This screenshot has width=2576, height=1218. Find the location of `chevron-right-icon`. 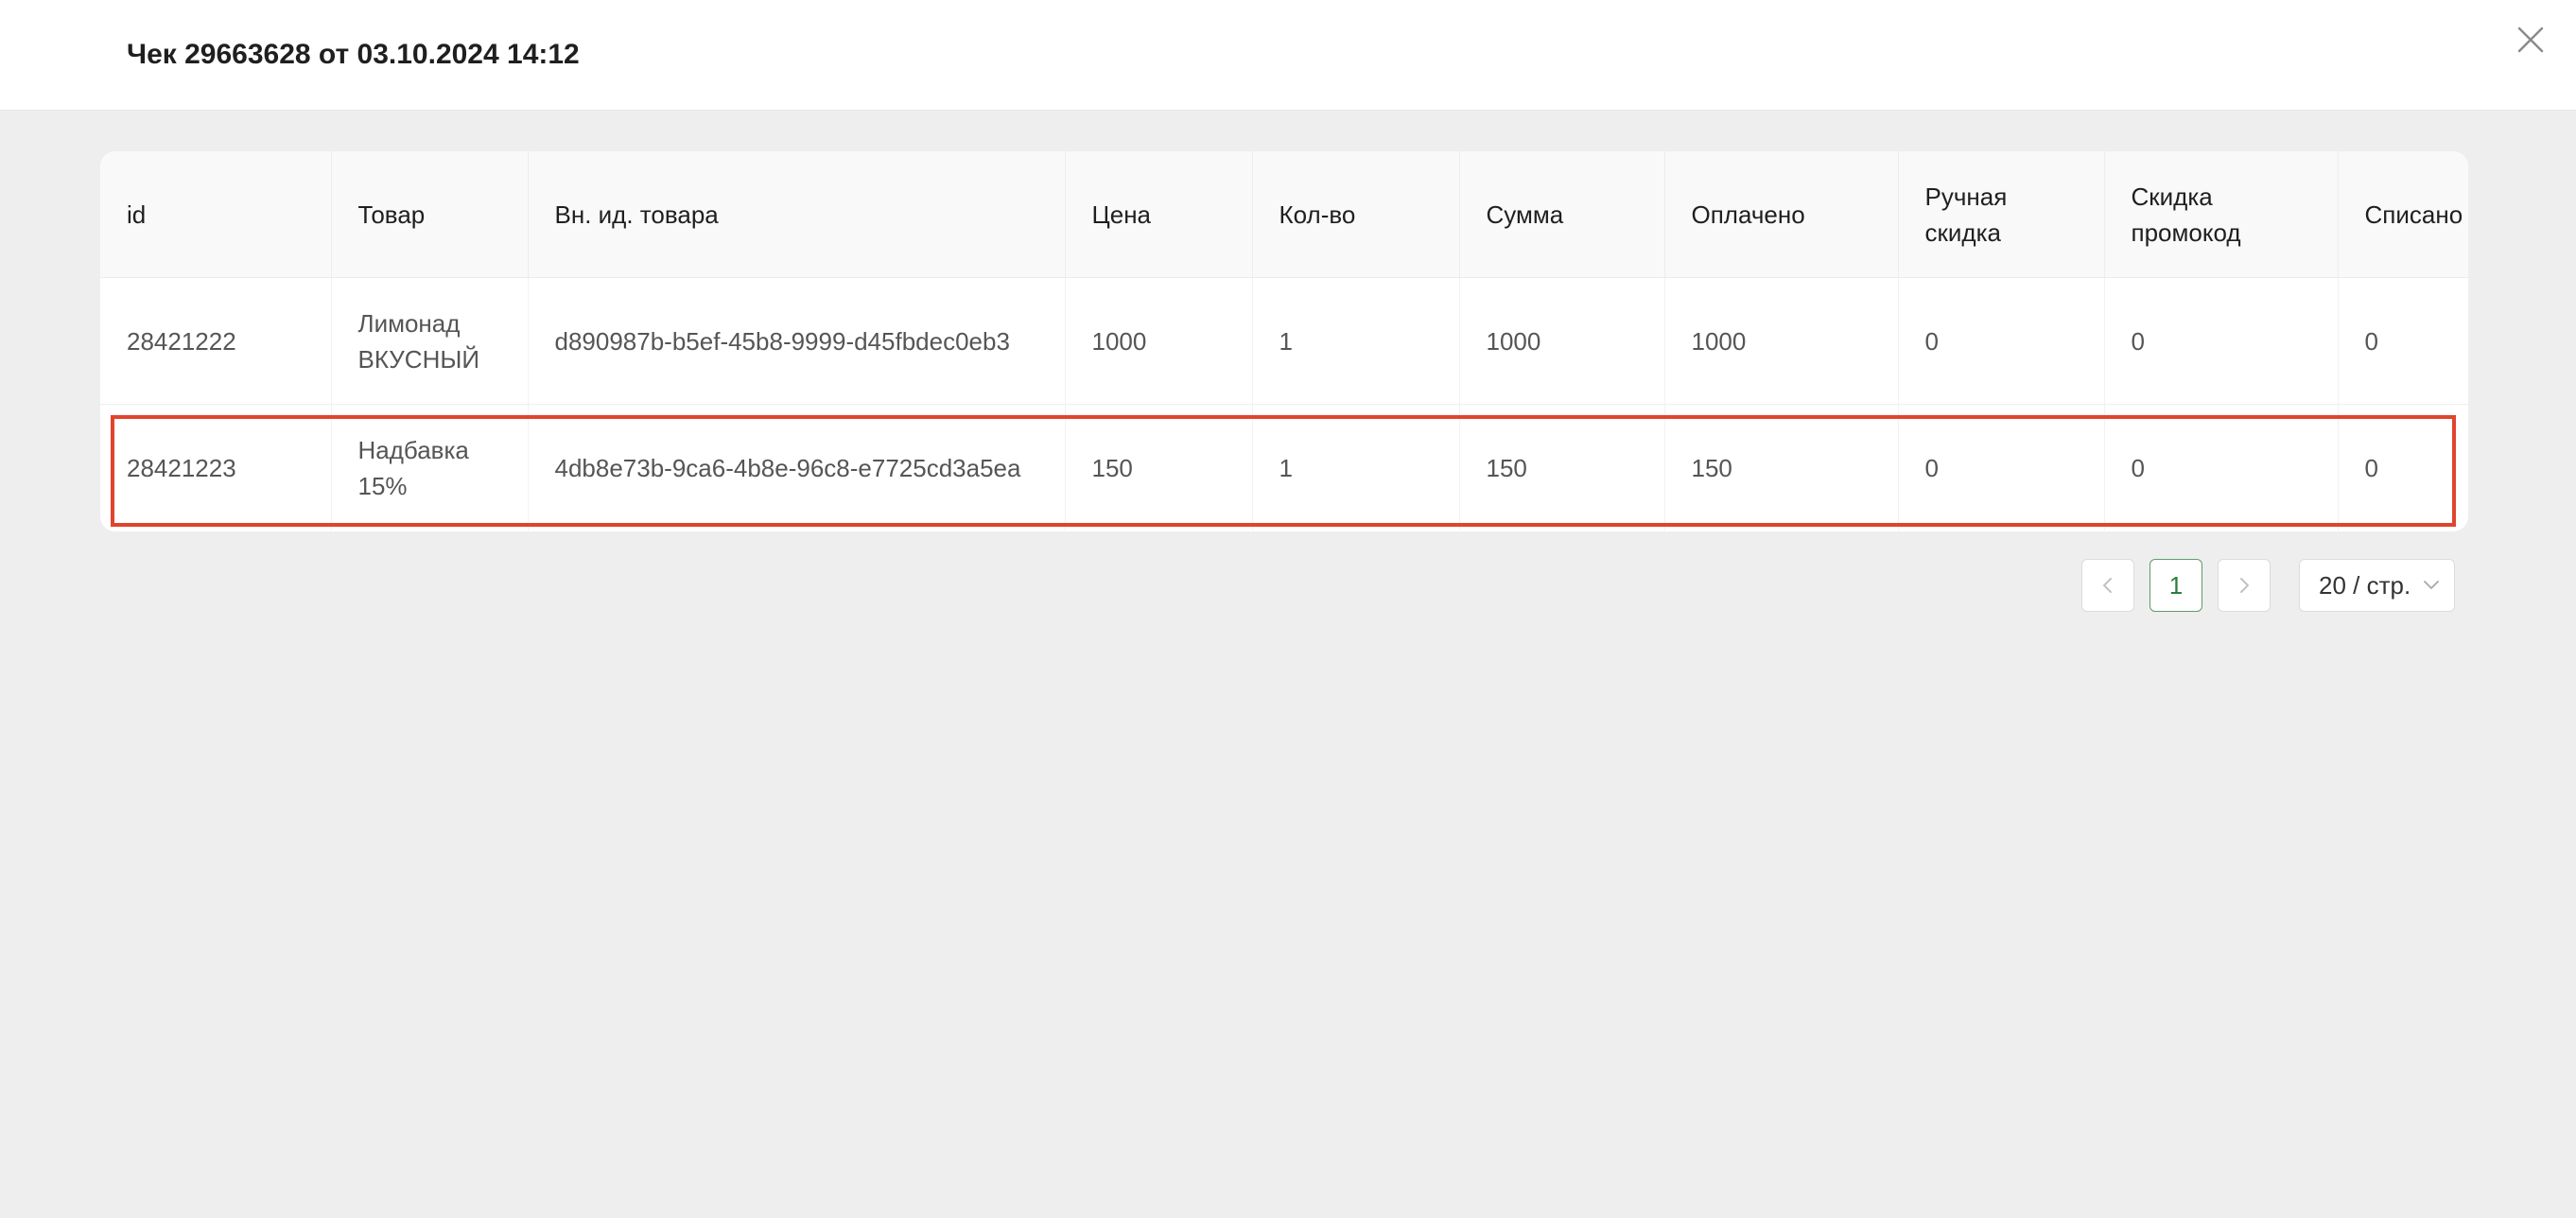

chevron-right-icon is located at coordinates (2244, 585).